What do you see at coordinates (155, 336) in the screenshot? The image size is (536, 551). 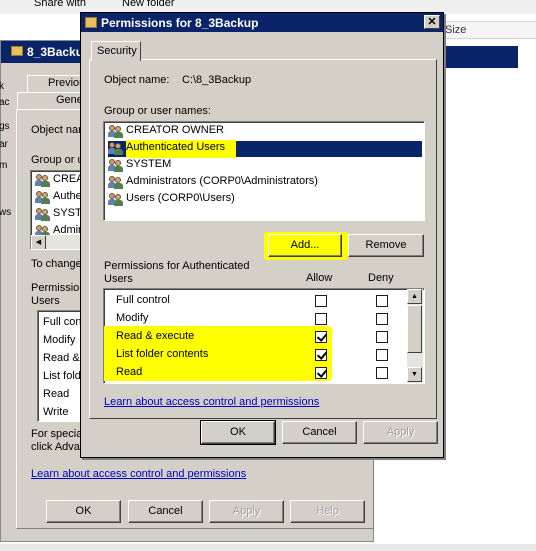 I see `permission-name: Read & execute` at bounding box center [155, 336].